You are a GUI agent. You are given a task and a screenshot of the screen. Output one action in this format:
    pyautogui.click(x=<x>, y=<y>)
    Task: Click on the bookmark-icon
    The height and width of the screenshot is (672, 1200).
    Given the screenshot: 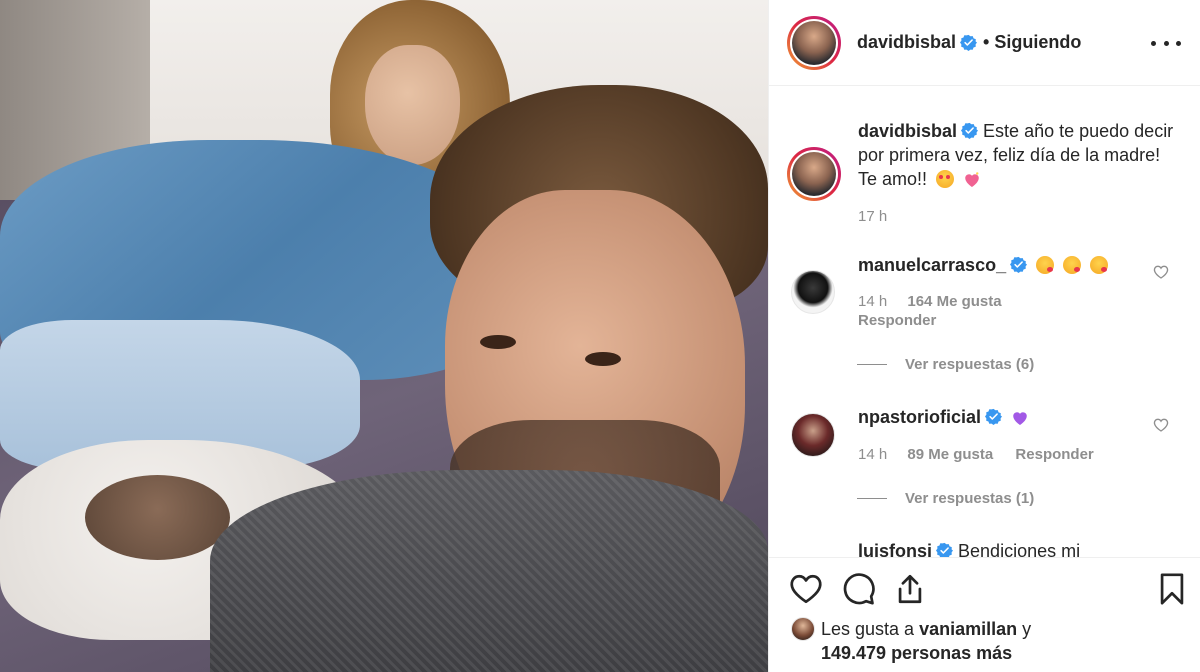 What is the action you would take?
    pyautogui.click(x=1172, y=589)
    